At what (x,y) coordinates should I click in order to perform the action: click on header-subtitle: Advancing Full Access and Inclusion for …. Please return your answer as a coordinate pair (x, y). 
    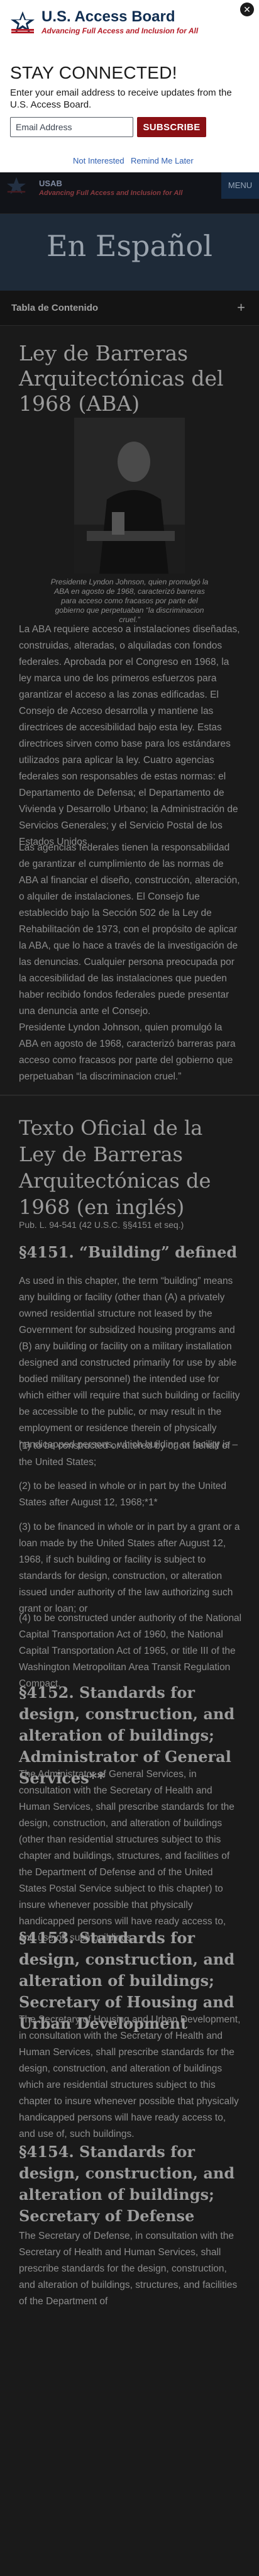
    Looking at the image, I should click on (111, 193).